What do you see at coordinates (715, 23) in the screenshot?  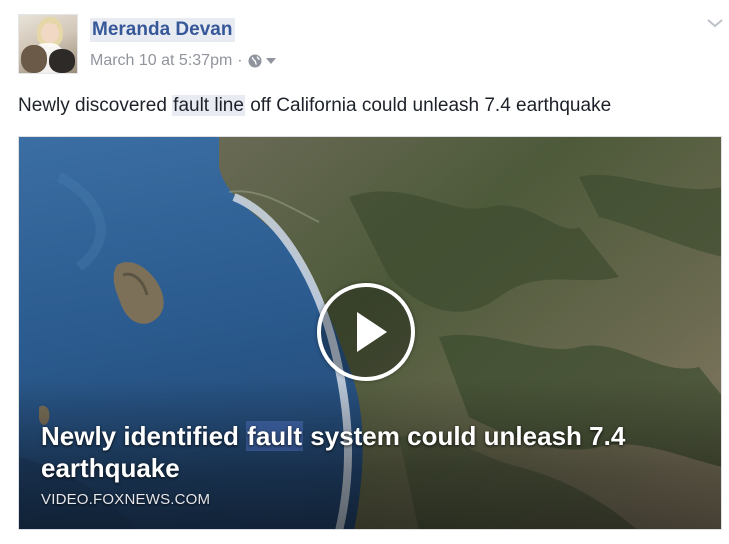 I see `chevron-down-icon` at bounding box center [715, 23].